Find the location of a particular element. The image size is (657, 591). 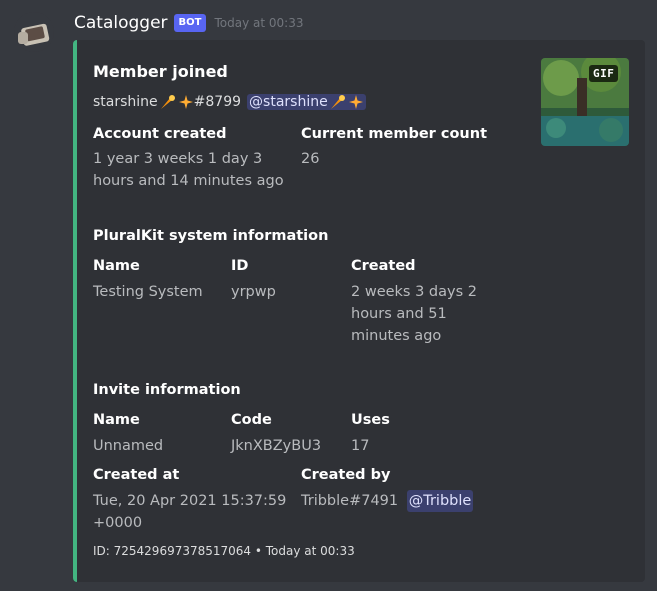

gif-badge: GIF is located at coordinates (604, 73).